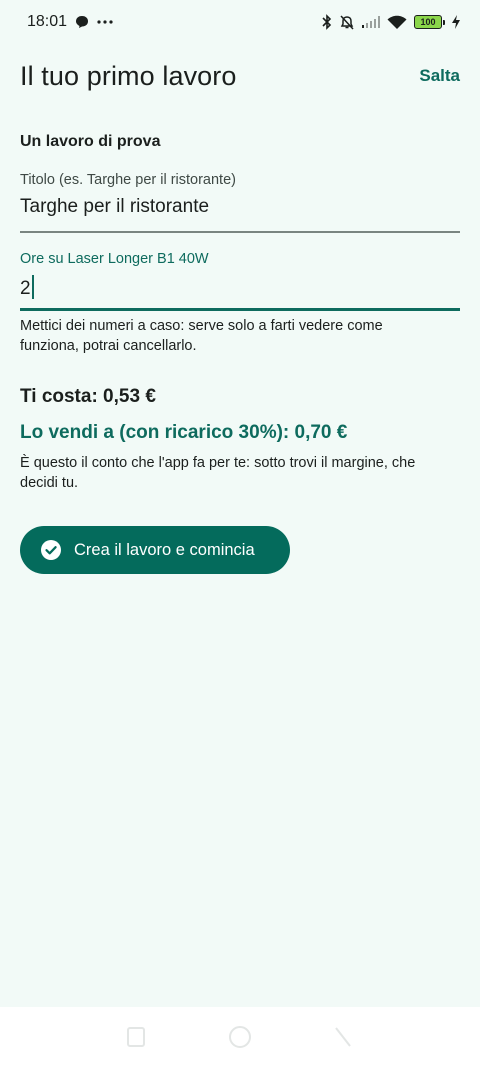 This screenshot has width=480, height=1066. Describe the element at coordinates (105, 22) in the screenshot. I see `more-icon` at that location.